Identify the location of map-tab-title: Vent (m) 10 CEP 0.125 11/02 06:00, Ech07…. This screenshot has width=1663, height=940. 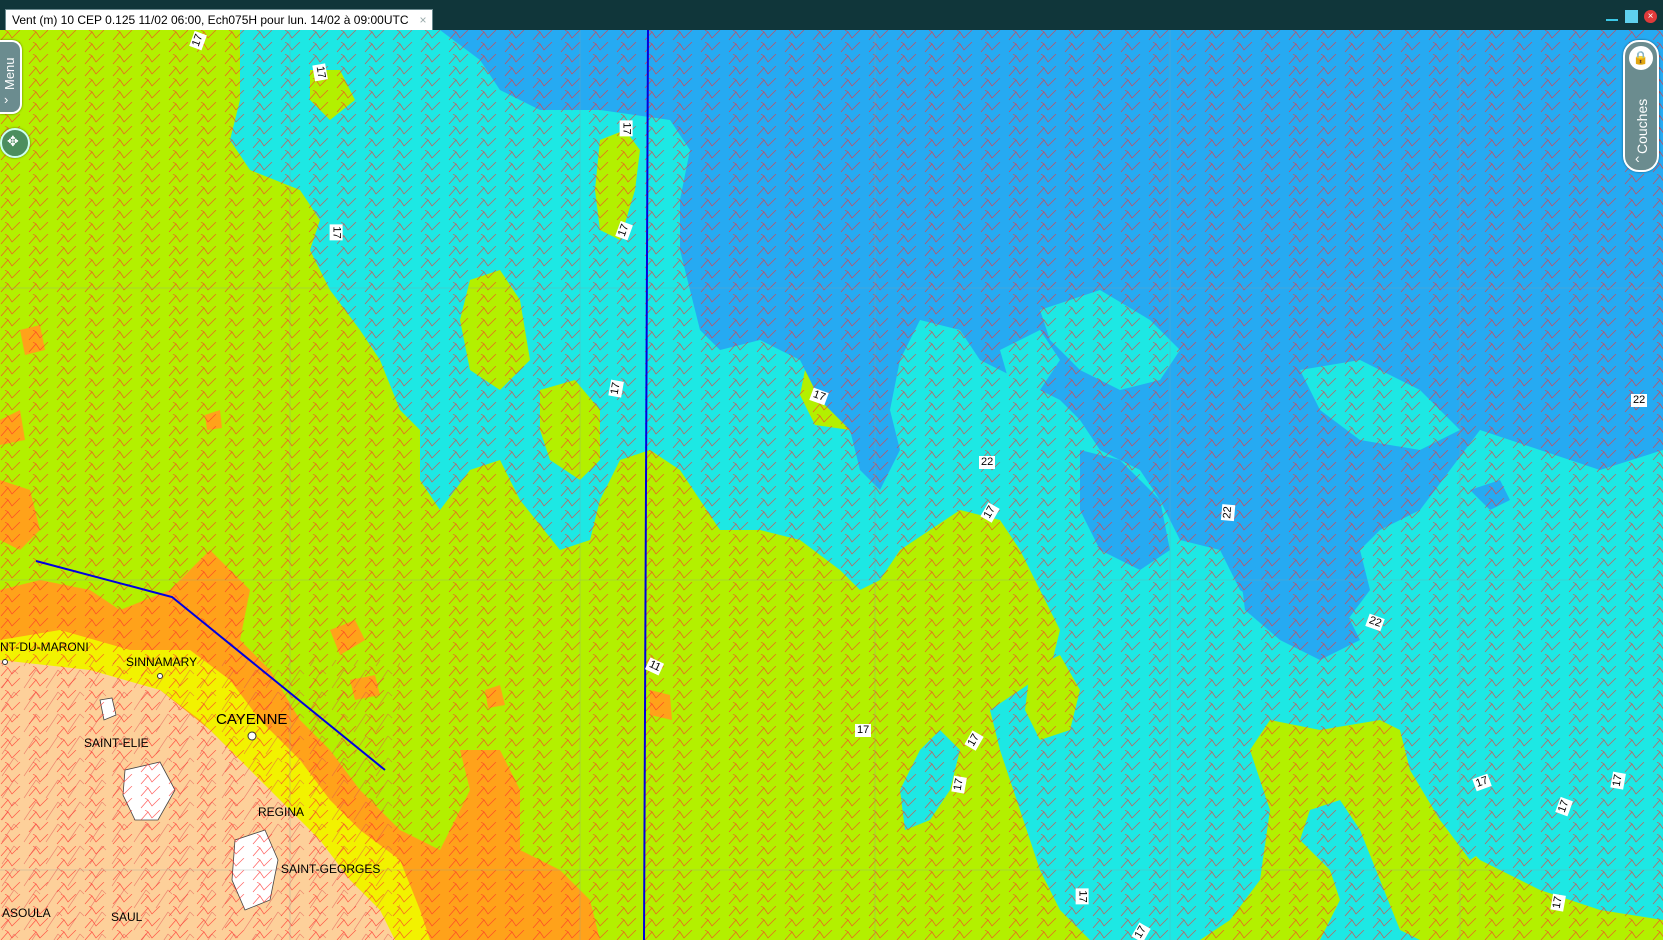
(210, 20).